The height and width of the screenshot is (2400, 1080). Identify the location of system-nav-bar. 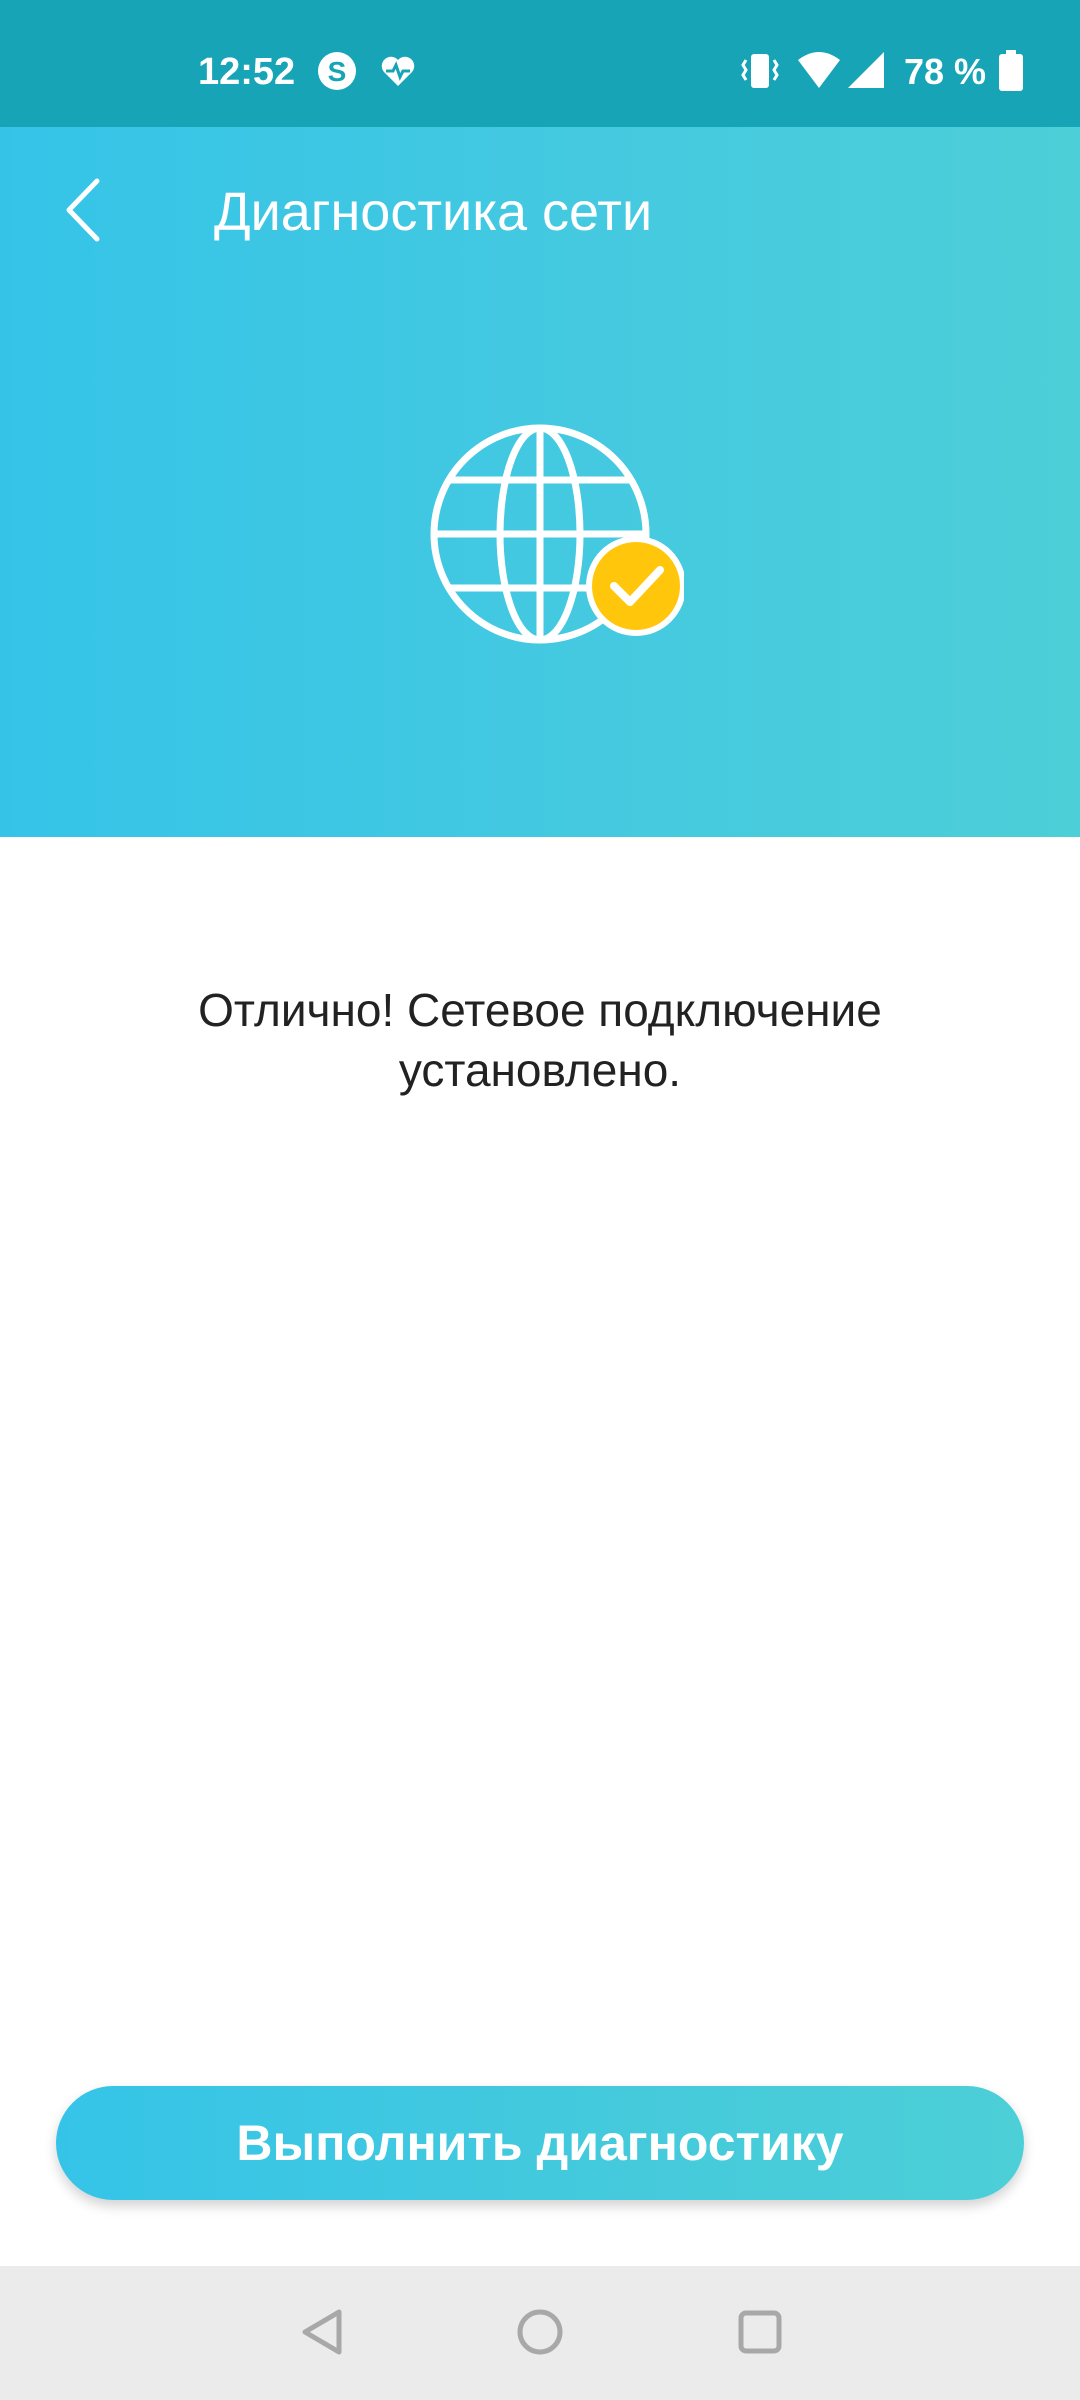
(540, 2333).